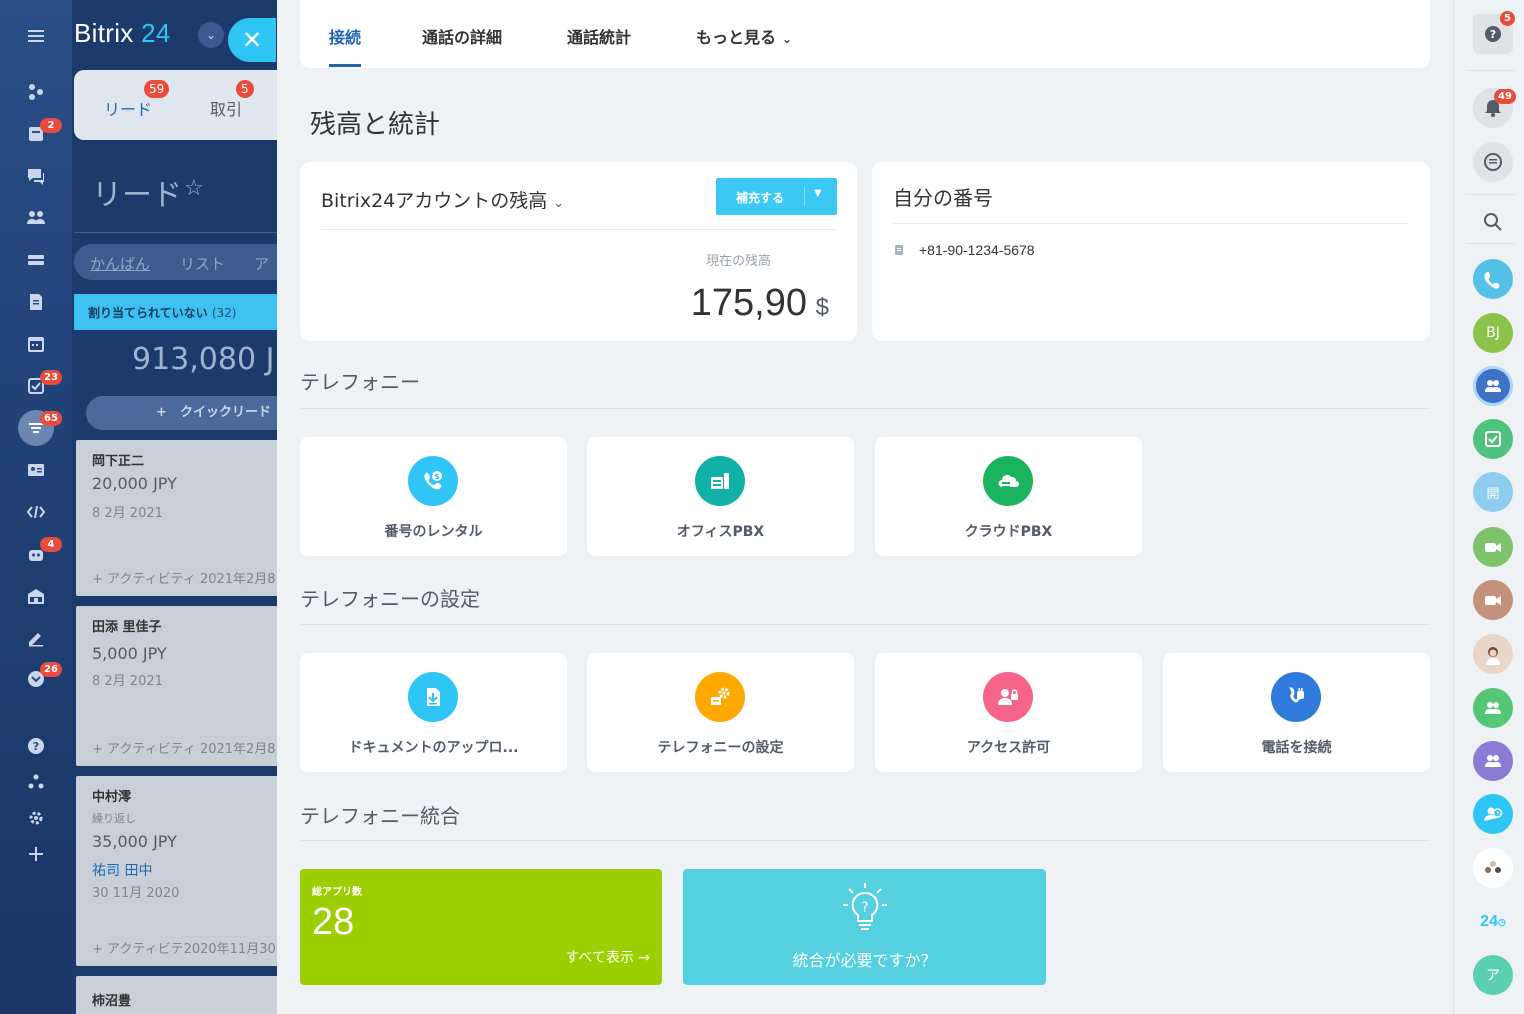 The width and height of the screenshot is (1524, 1014). Describe the element at coordinates (1493, 975) in the screenshot. I see `user-avatar-a: ア` at that location.